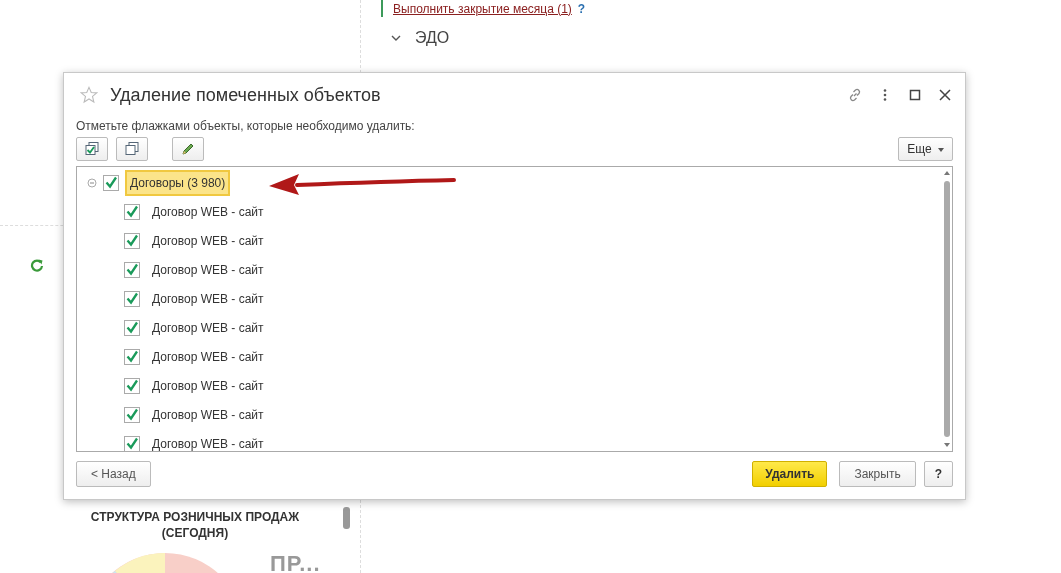 The image size is (1061, 573). What do you see at coordinates (946, 173) in the screenshot?
I see `scroll-up-icon` at bounding box center [946, 173].